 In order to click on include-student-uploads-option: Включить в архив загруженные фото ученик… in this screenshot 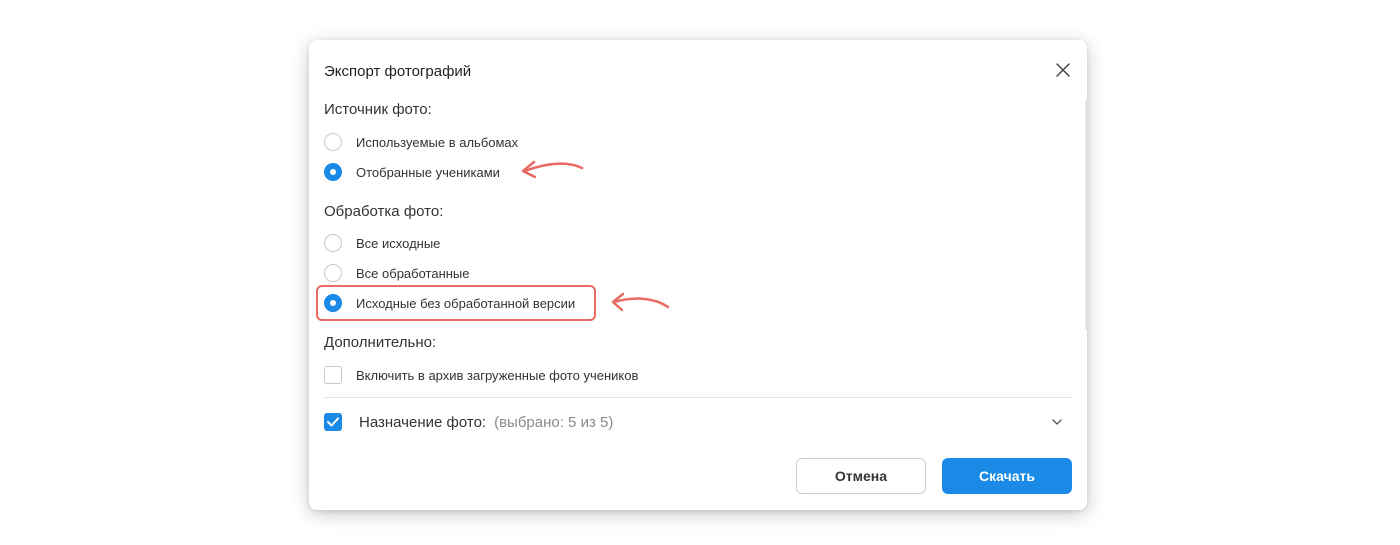, I will do `click(481, 375)`.